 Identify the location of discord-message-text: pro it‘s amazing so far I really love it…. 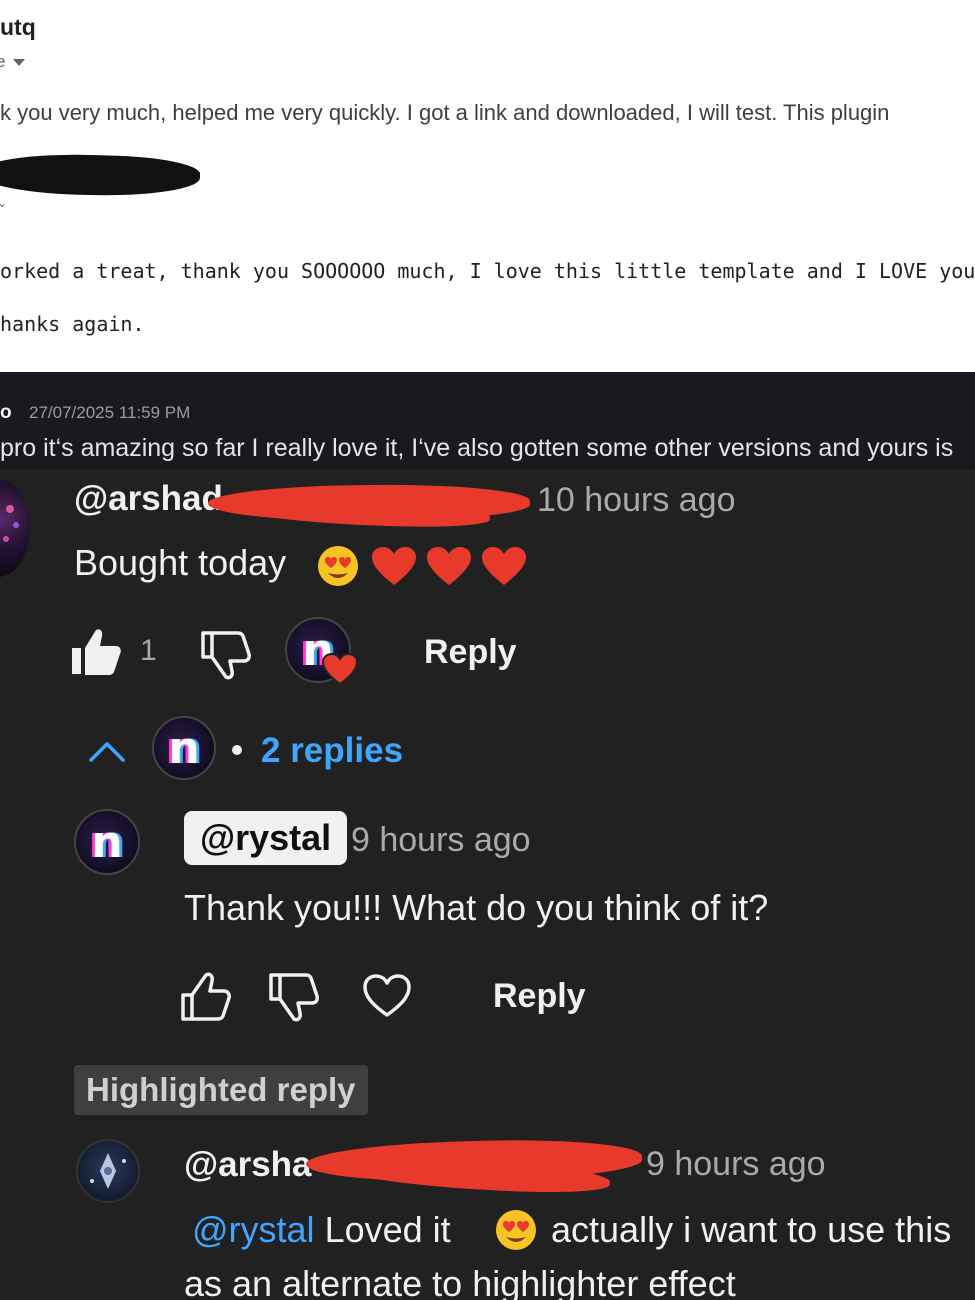
(477, 448).